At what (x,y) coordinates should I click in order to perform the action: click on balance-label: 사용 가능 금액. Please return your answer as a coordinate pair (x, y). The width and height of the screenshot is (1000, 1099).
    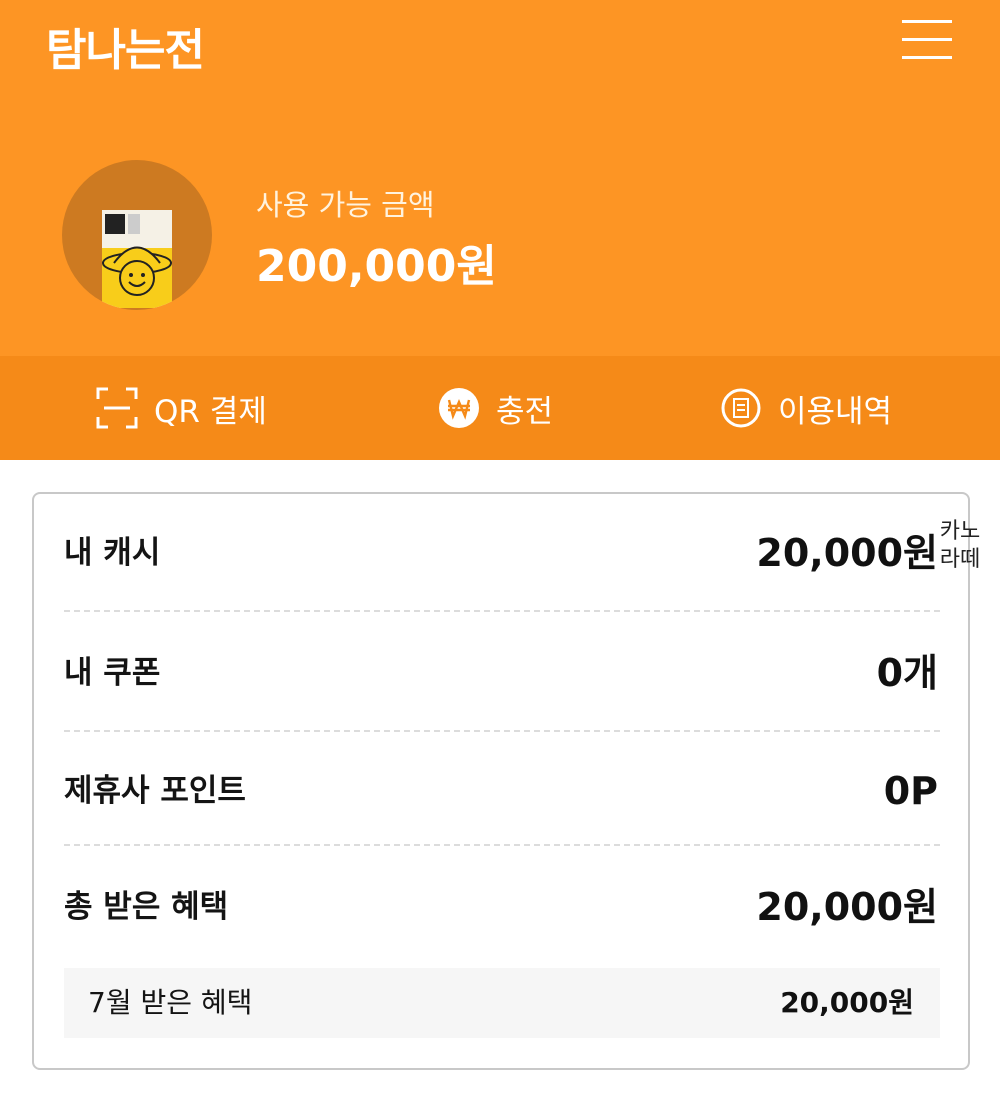
    Looking at the image, I should click on (345, 205).